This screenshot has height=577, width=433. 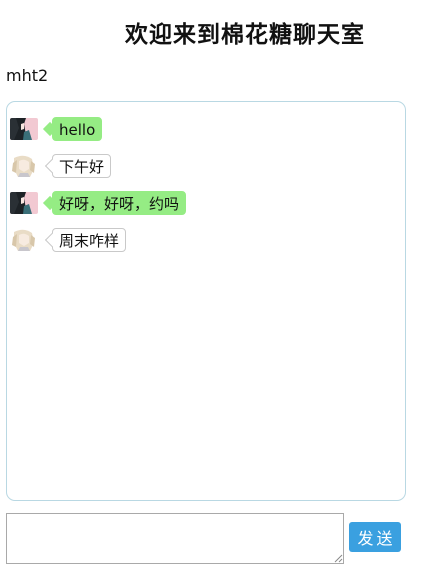 I want to click on page-title: 欢迎来到棉花糖聊天室, so click(x=245, y=35).